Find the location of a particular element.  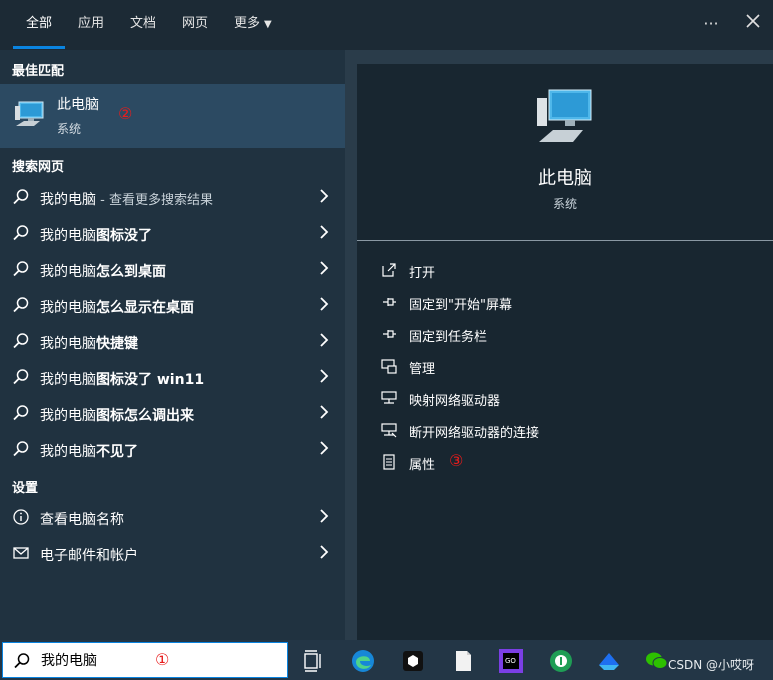

search-filter-bar: 全部 应用 文档 网页 更多 ▼ ··· is located at coordinates (386, 25).